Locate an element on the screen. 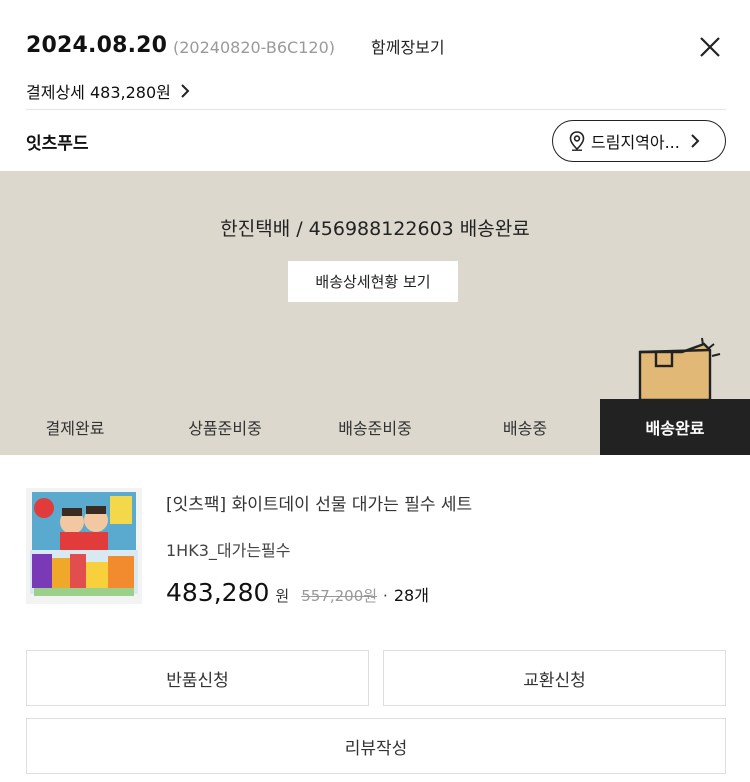 Image resolution: width=750 pixels, height=782 pixels. original-price: 557,200원 is located at coordinates (339, 596).